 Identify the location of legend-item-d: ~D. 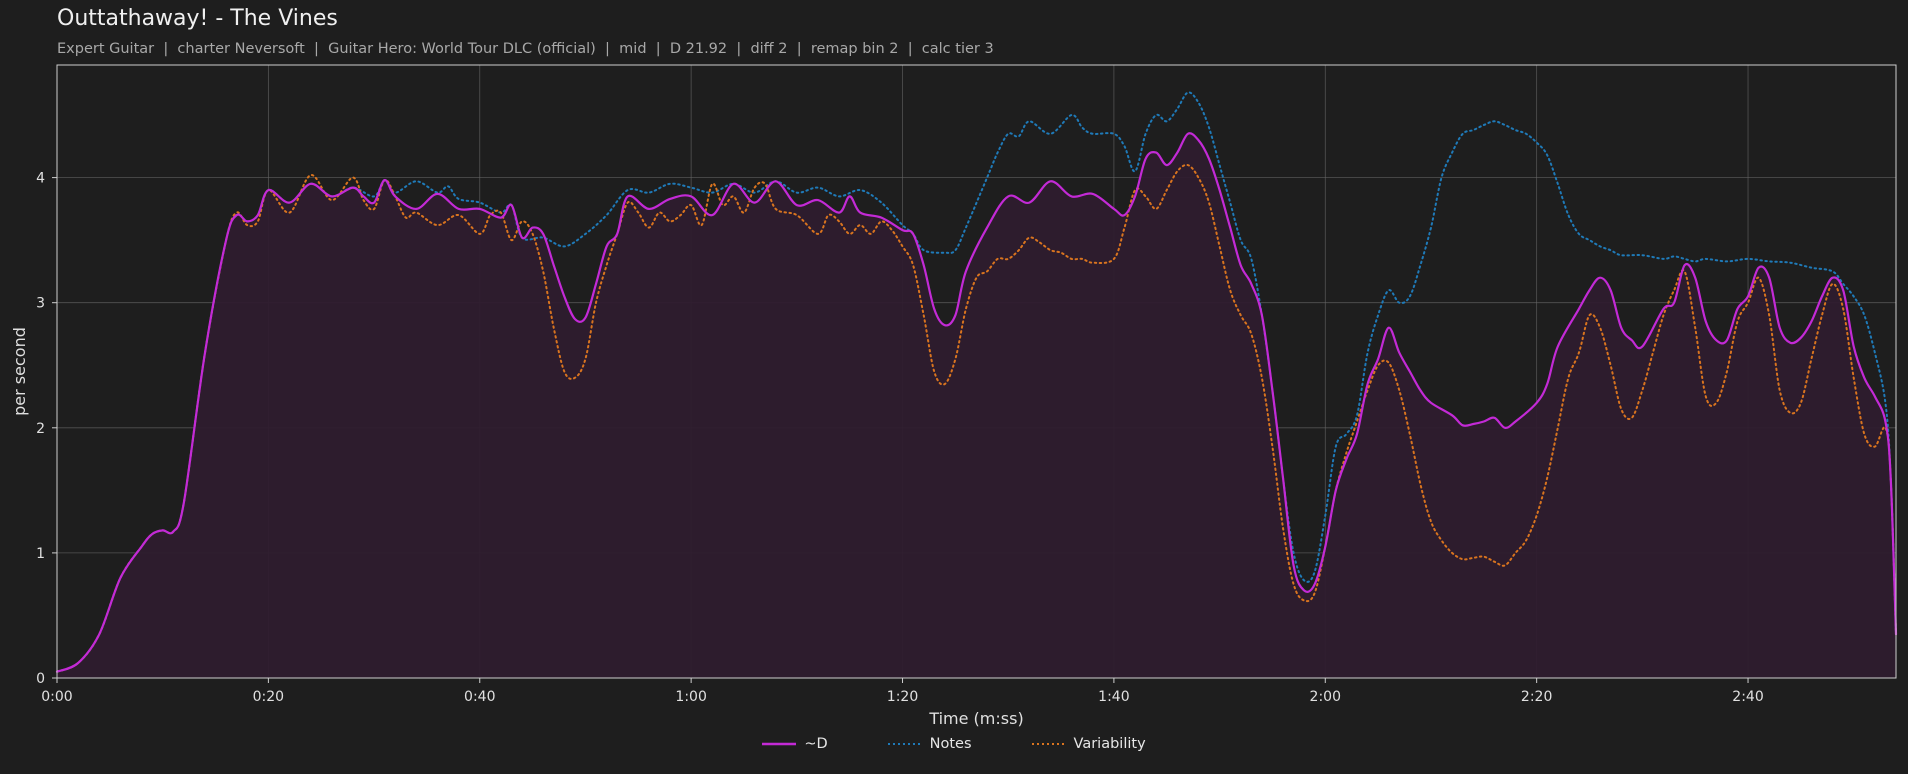
(795, 744).